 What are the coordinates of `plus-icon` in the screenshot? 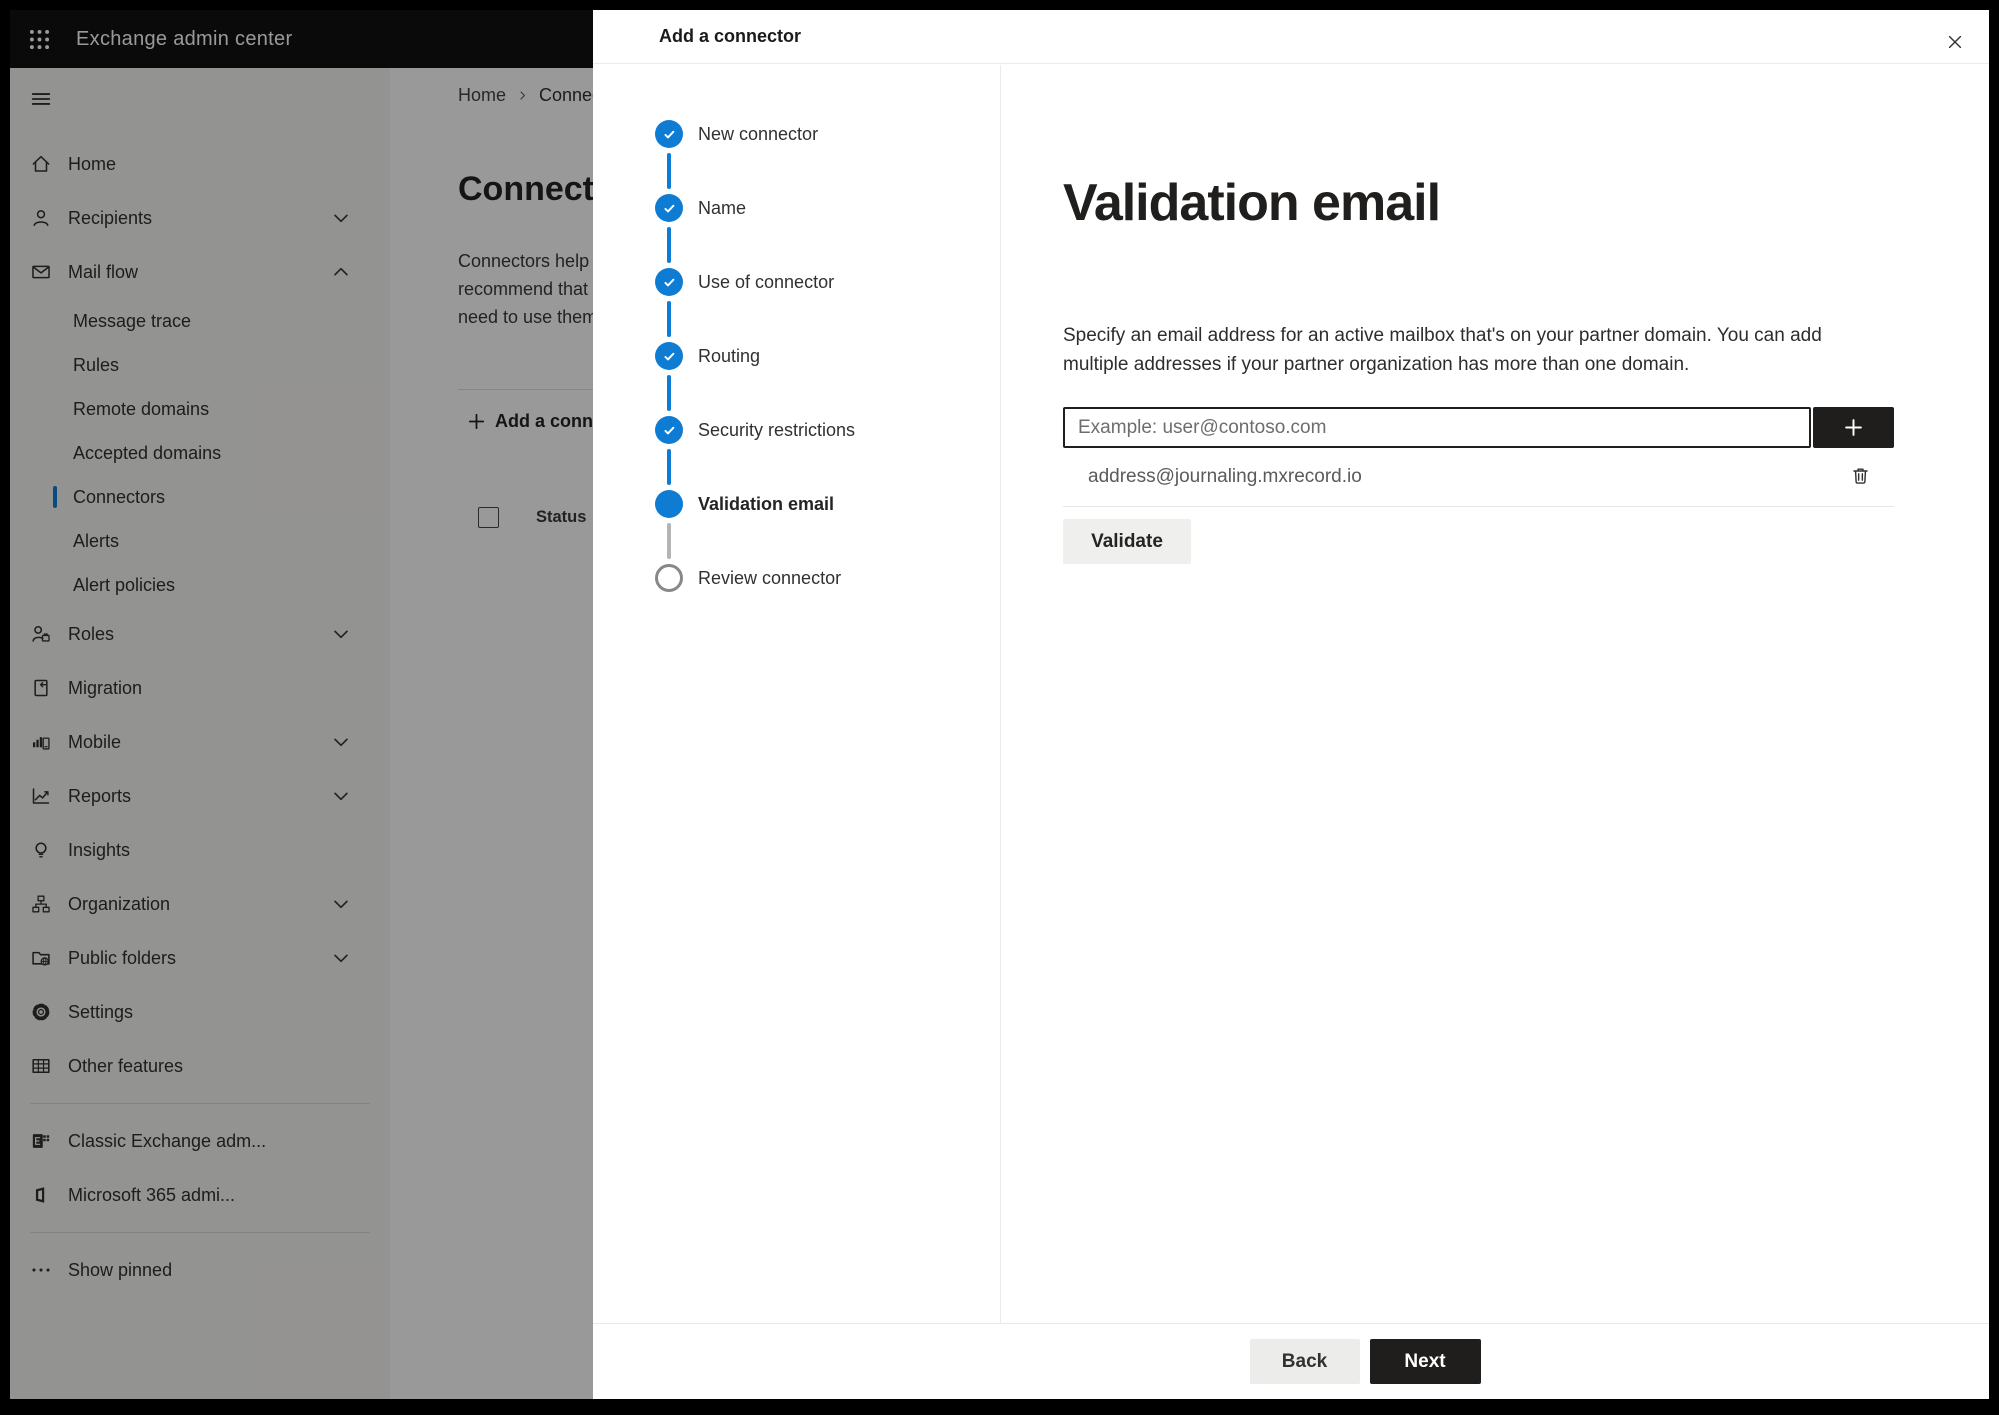 It's located at (1853, 427).